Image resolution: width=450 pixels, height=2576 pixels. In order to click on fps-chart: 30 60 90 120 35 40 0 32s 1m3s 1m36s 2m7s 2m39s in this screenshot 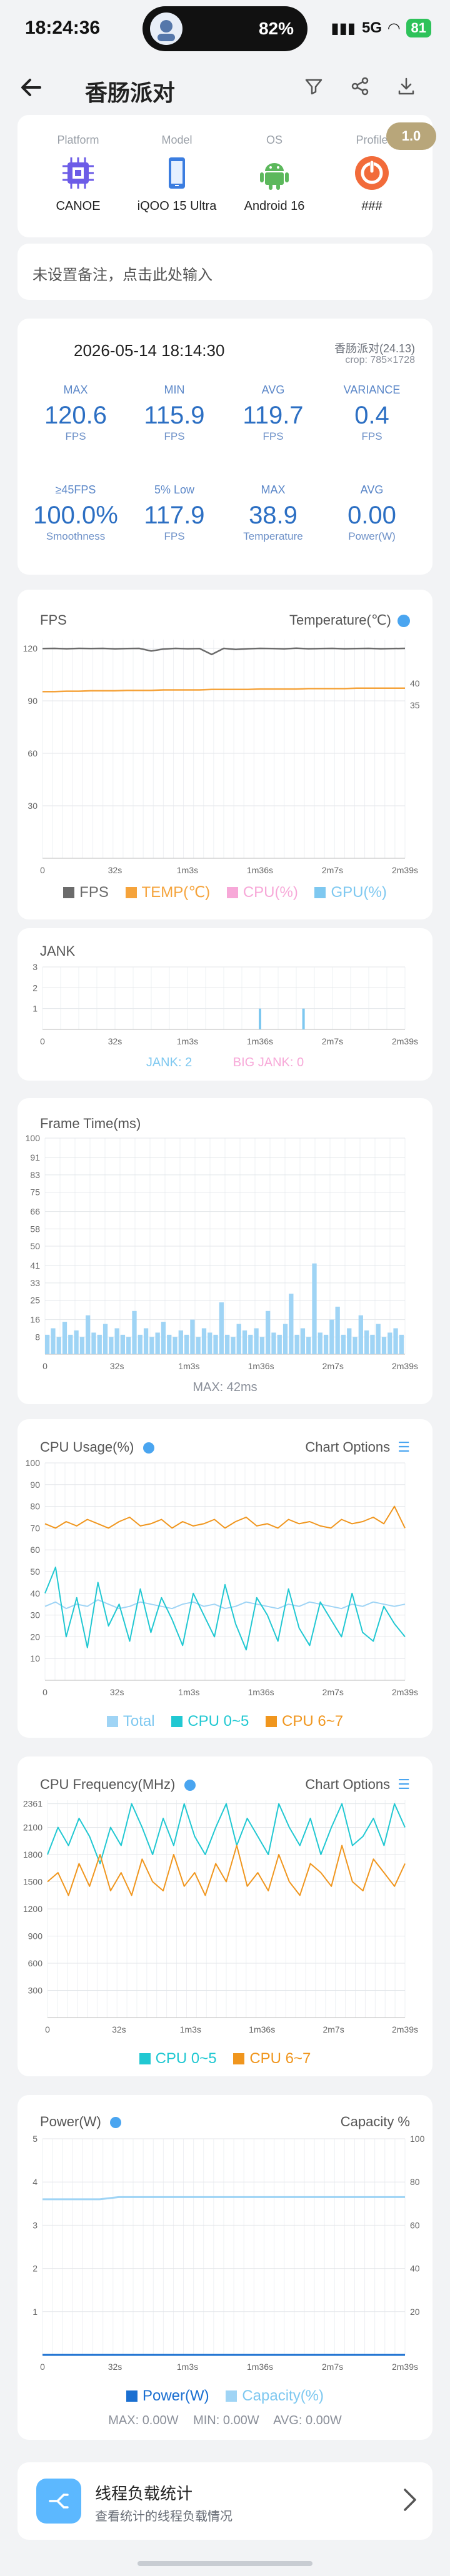, I will do `click(222, 757)`.